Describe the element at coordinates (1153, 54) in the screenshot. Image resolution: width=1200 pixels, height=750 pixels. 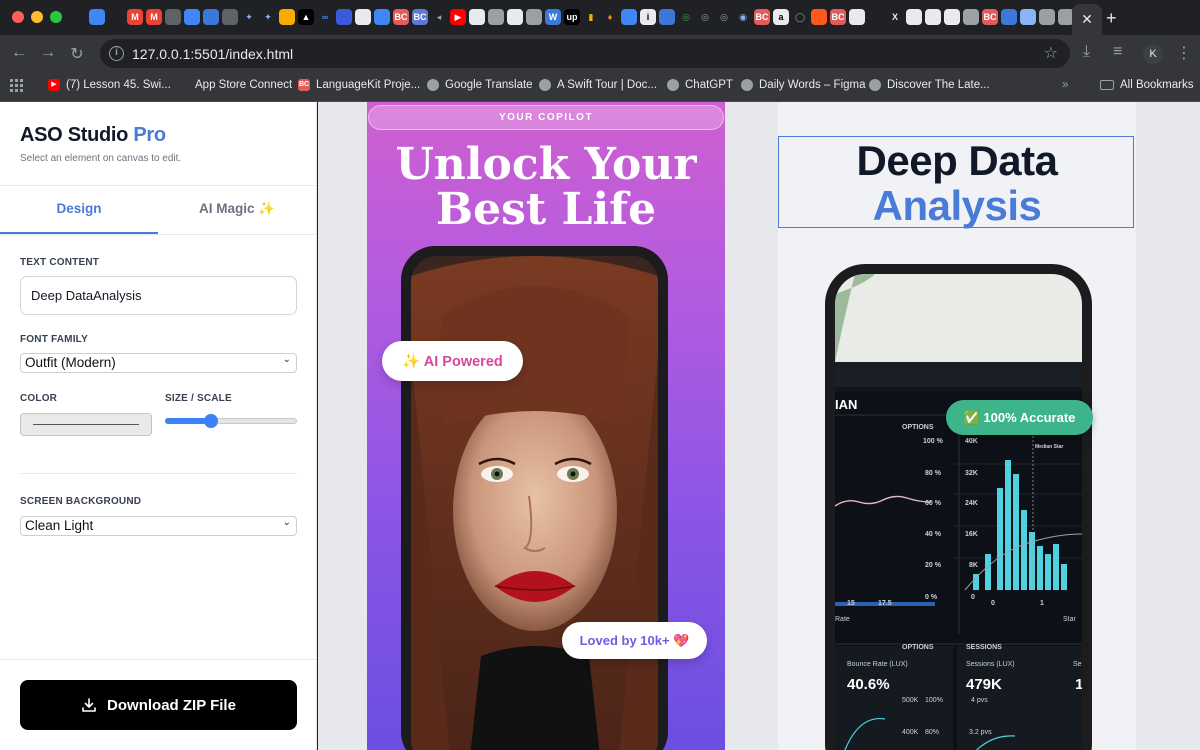
I see `profile-avatar: K` at that location.